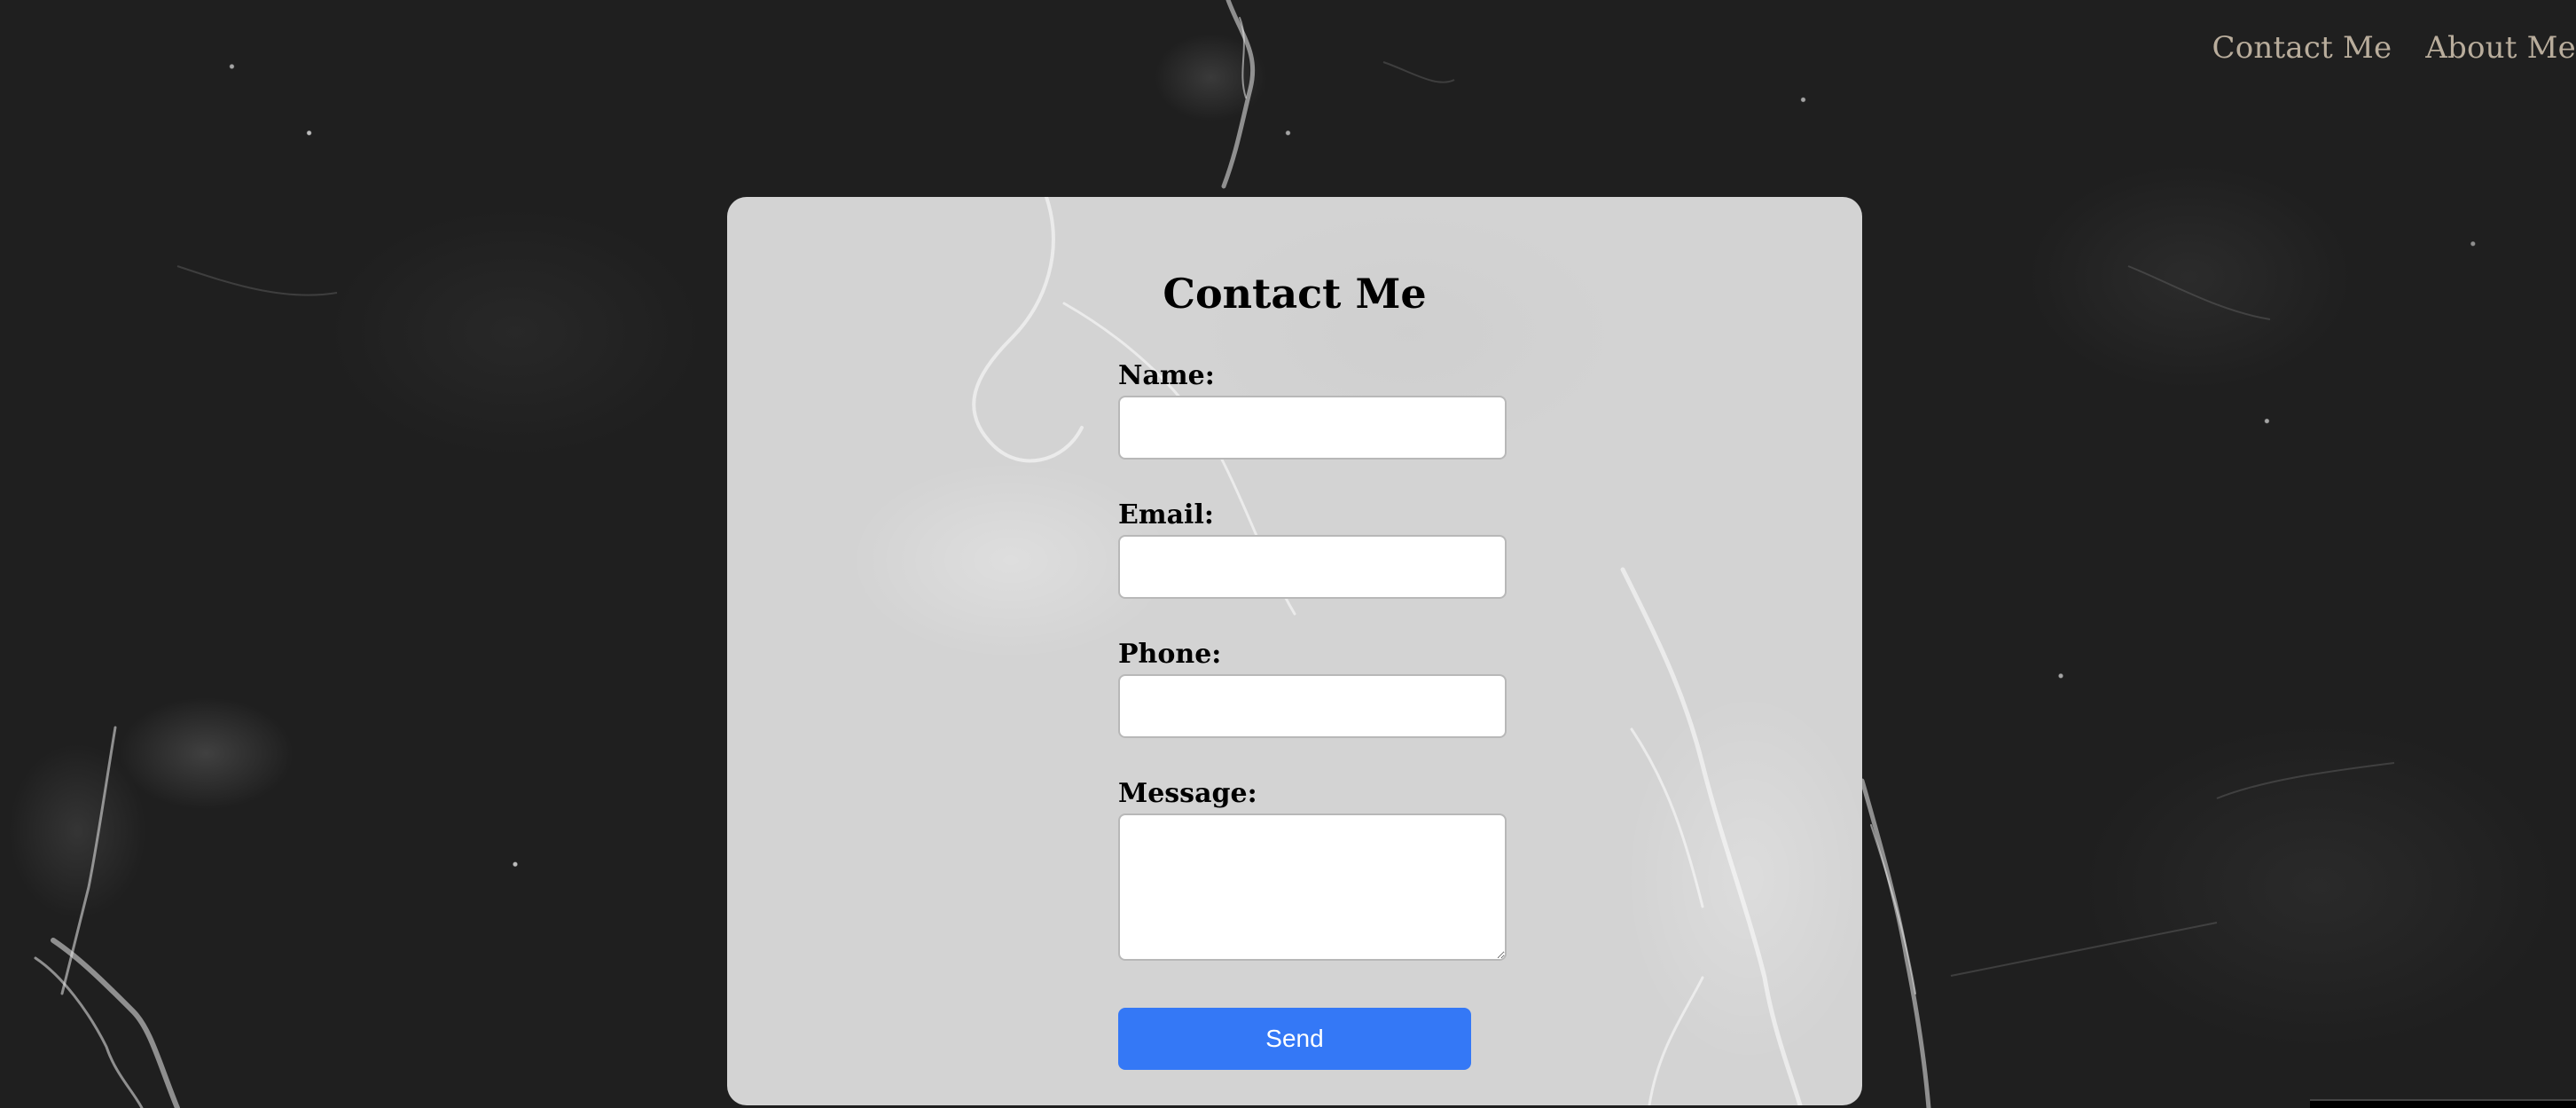  I want to click on email-field, so click(1312, 567).